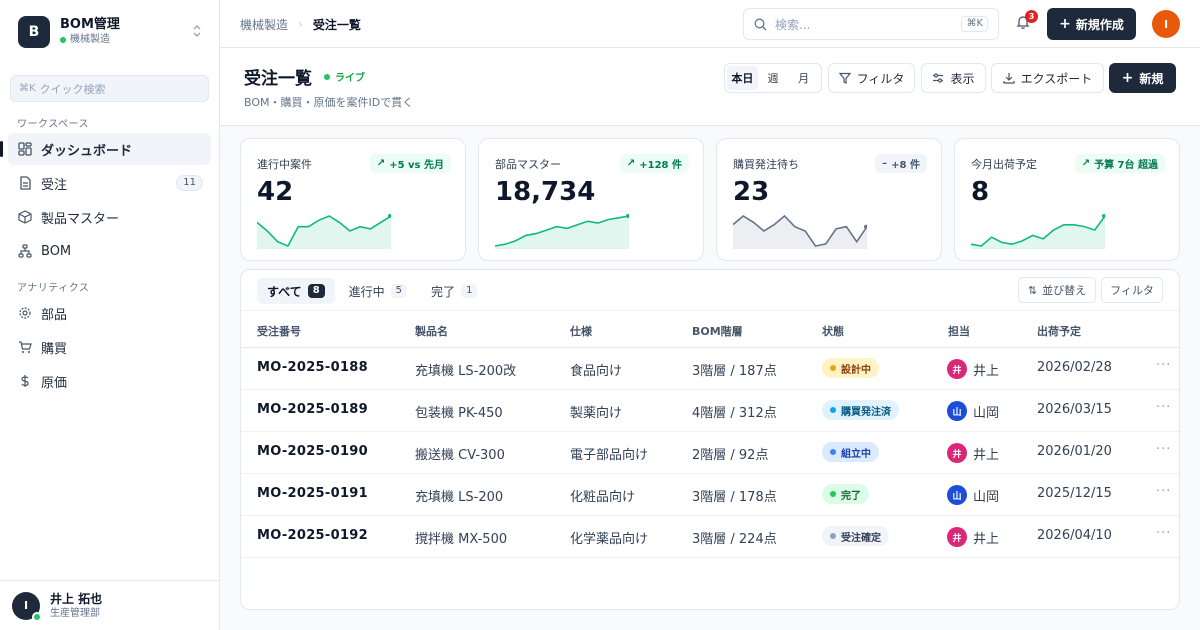  I want to click on kpi-card-po-pending: 購買発注待ち – +8 件 23, so click(829, 199).